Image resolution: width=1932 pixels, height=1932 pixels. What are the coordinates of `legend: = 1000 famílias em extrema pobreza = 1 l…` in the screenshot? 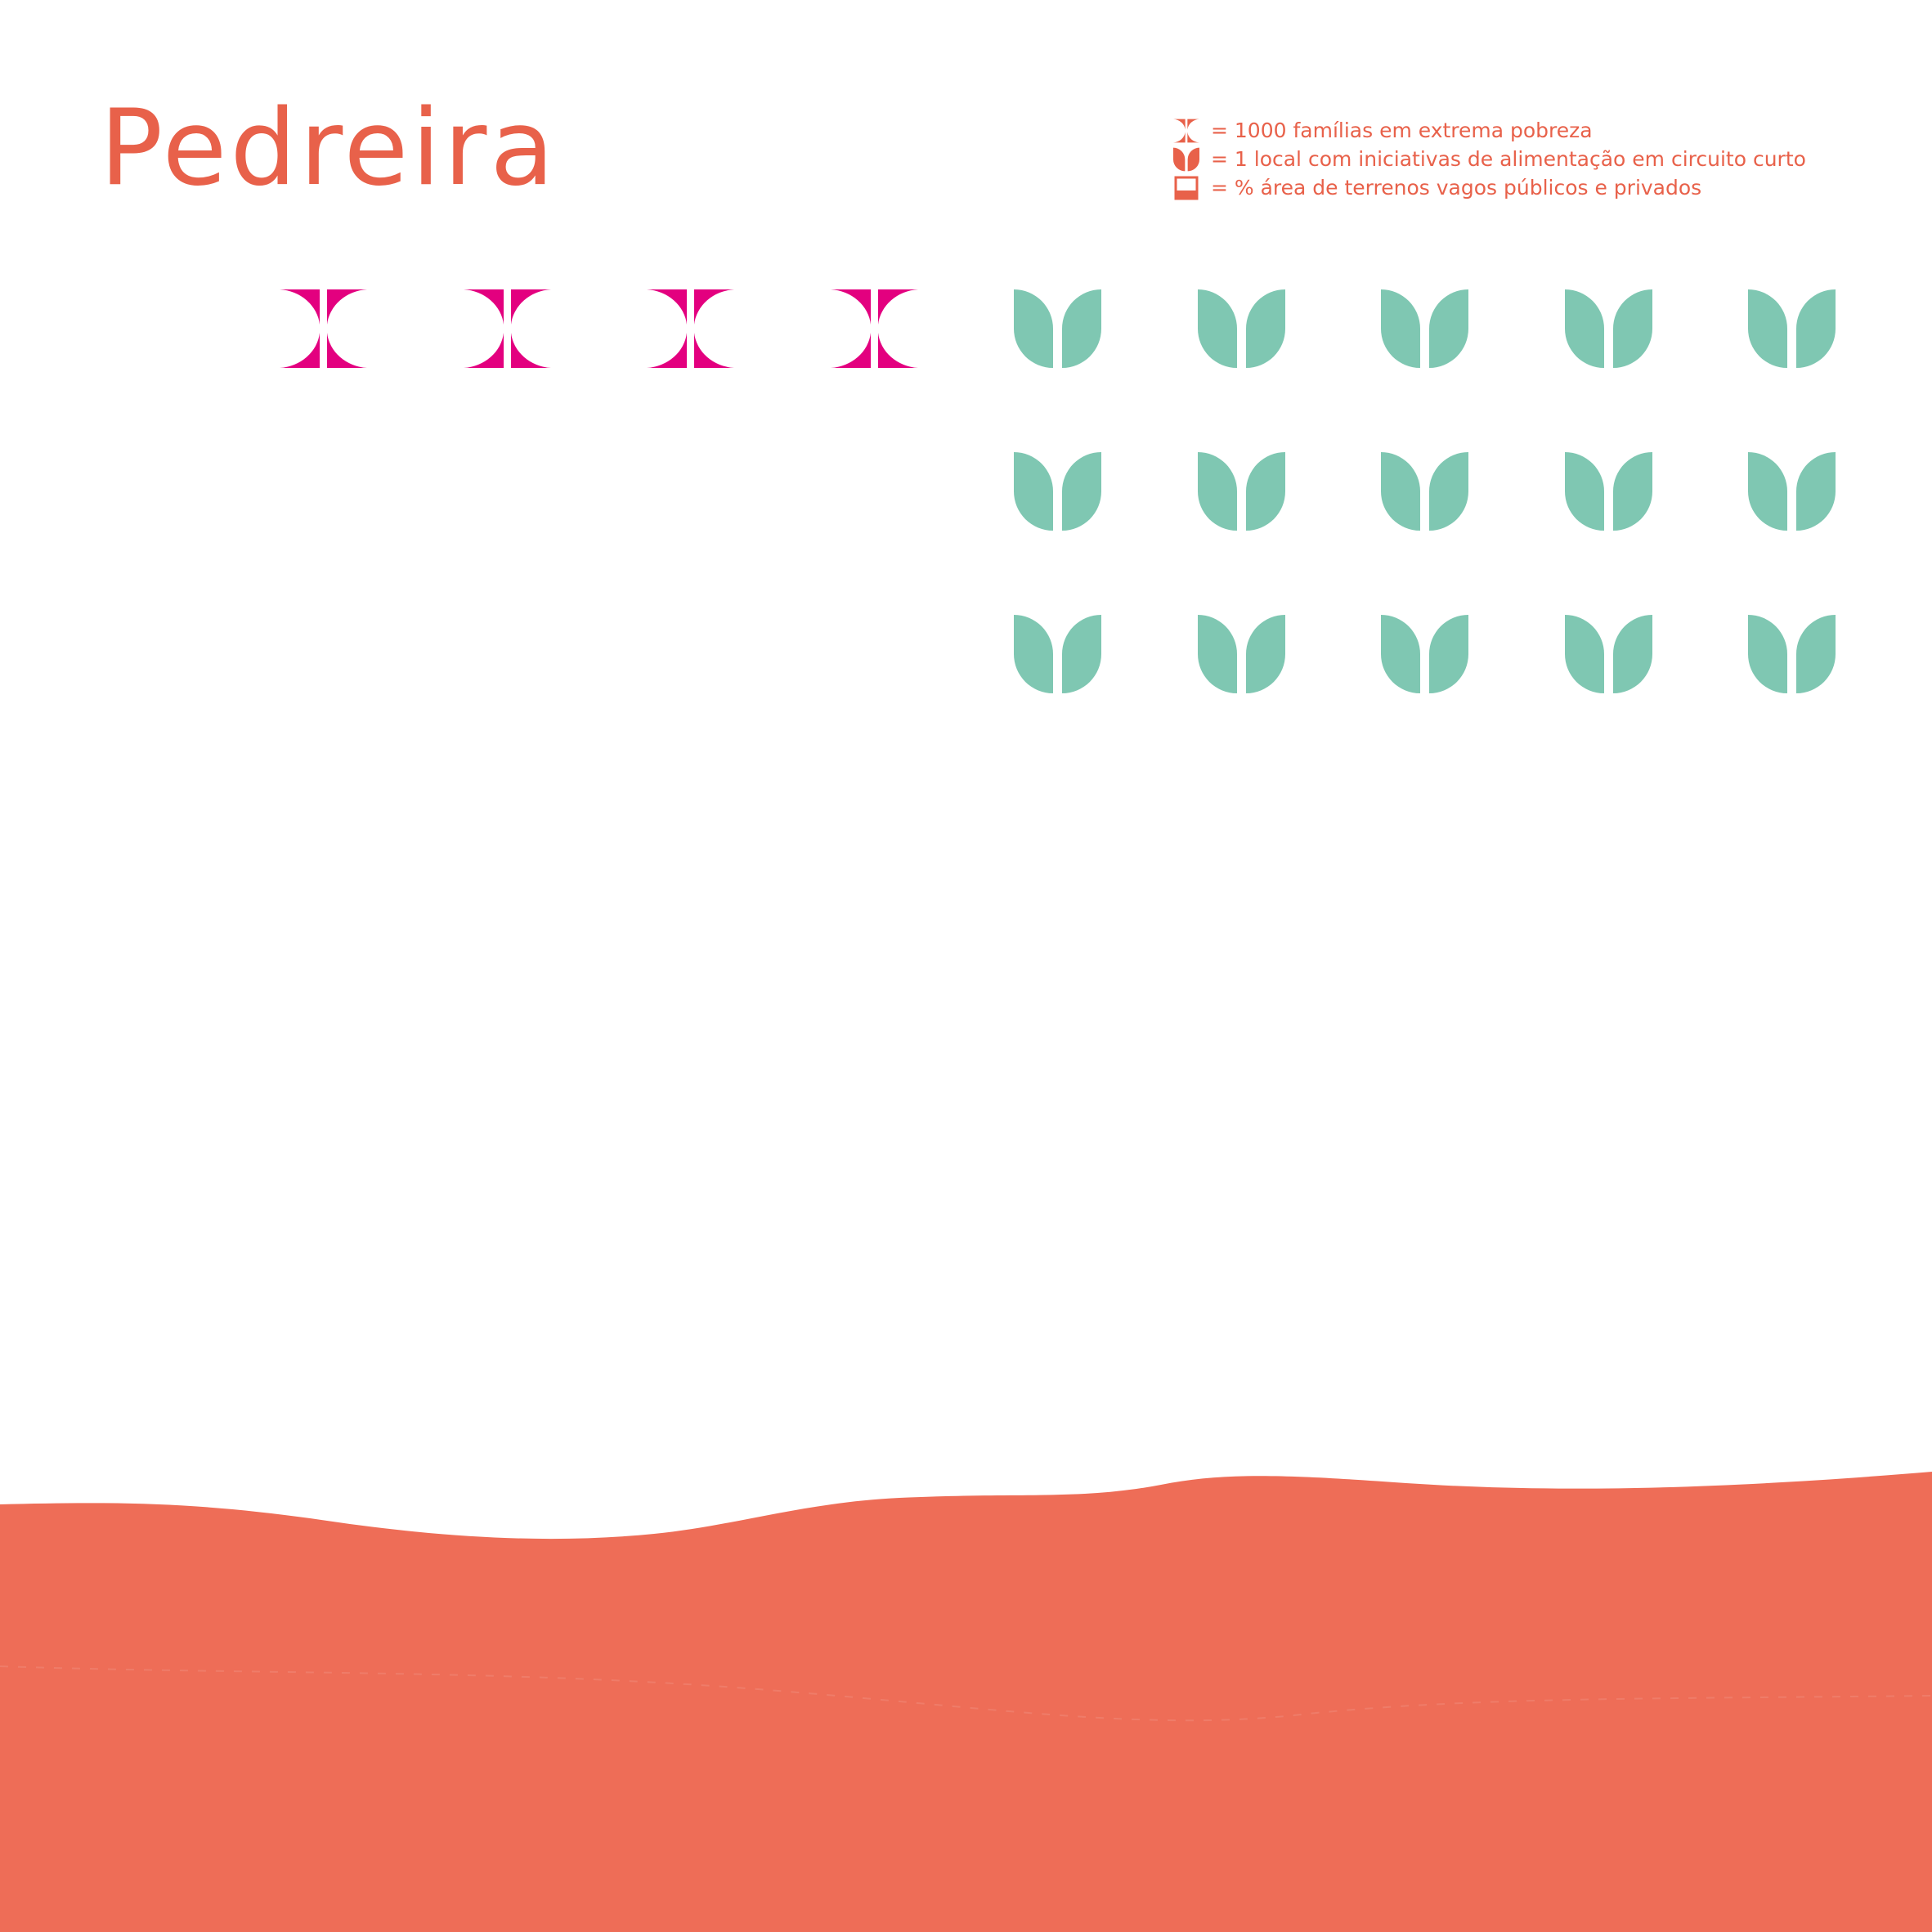 It's located at (1489, 159).